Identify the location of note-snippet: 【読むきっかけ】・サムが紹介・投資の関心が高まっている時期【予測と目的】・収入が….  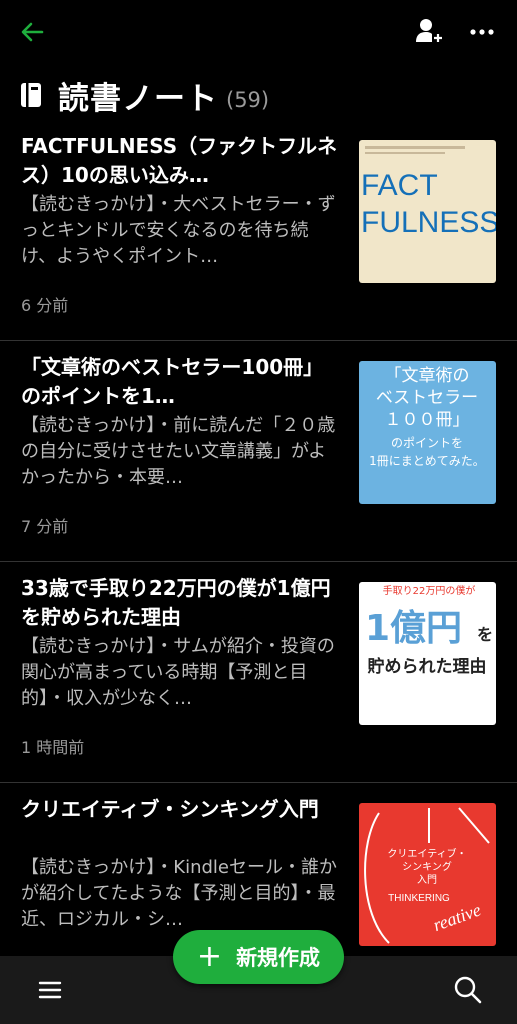
(178, 672).